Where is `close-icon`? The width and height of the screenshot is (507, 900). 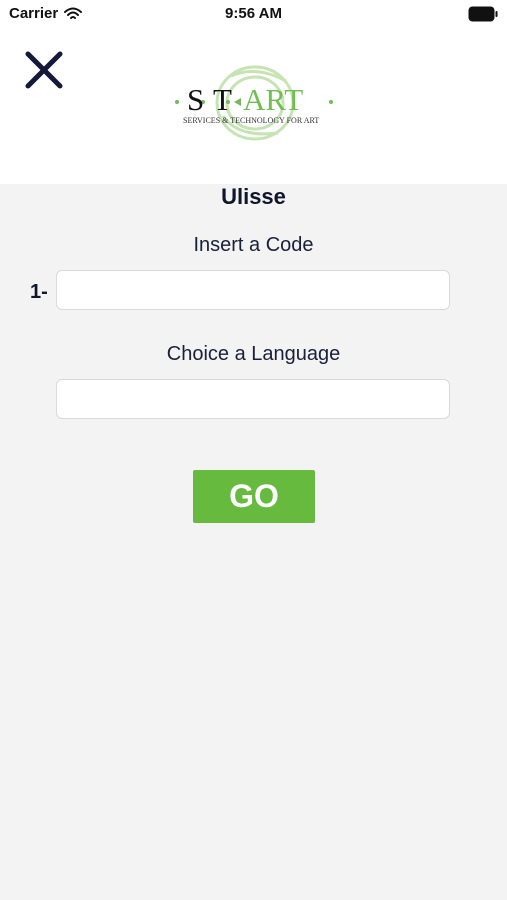
close-icon is located at coordinates (44, 70).